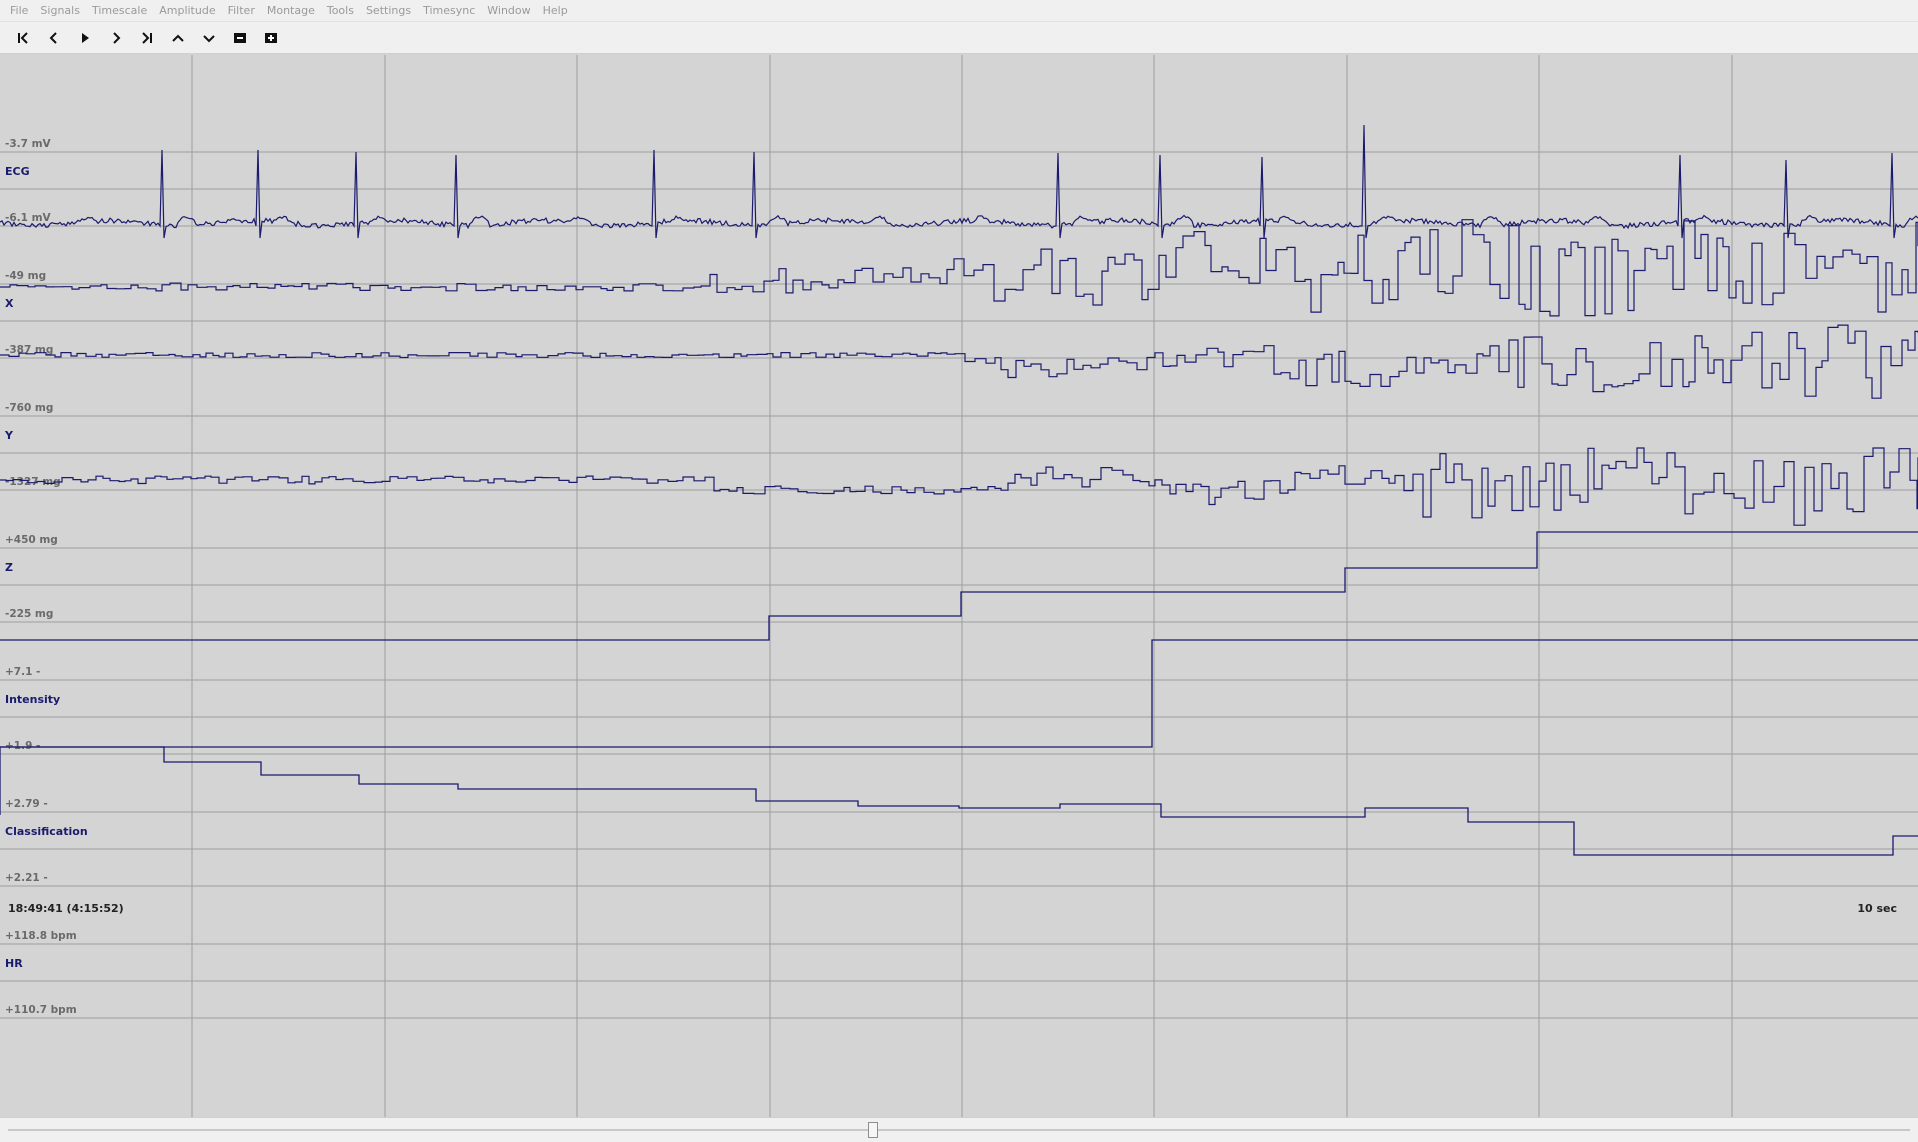  I want to click on channel-bottom-label: -6.1 mV, so click(28, 218).